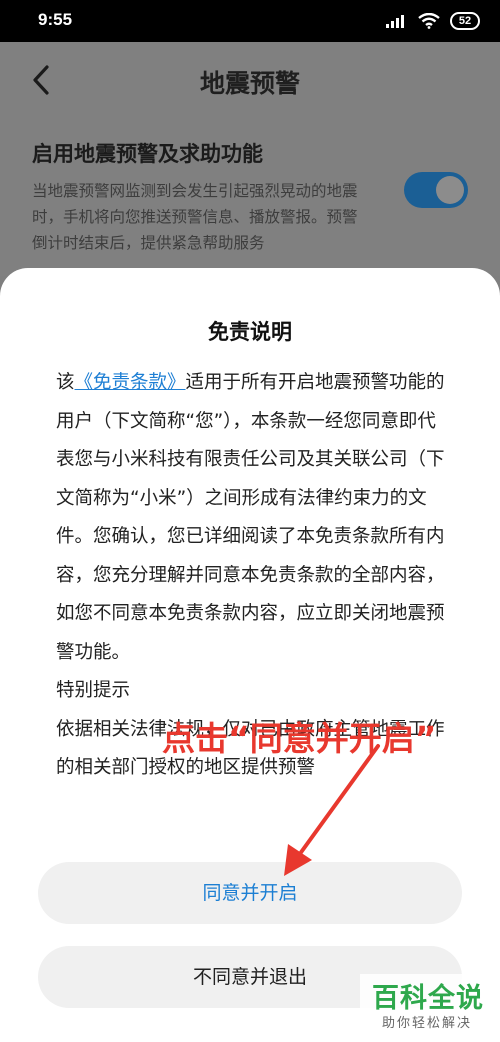 The height and width of the screenshot is (1042, 500). Describe the element at coordinates (93, 690) in the screenshot. I see `note-heading: 特别提示` at that location.